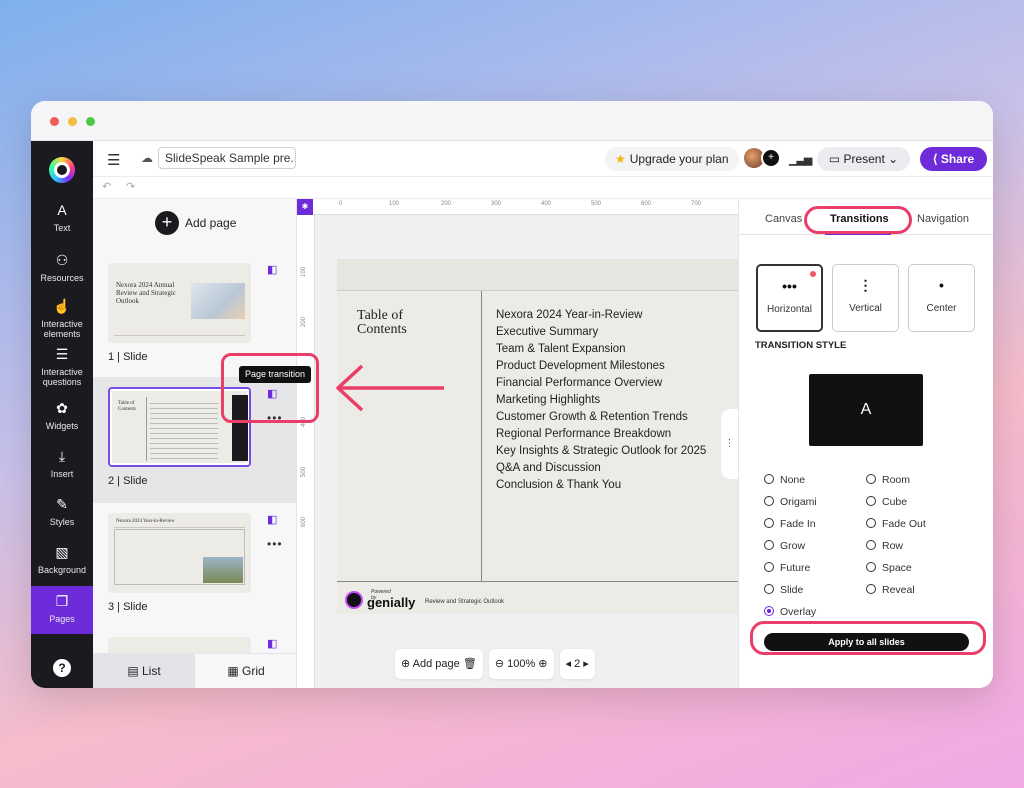 This screenshot has height=788, width=1024. What do you see at coordinates (470, 664) in the screenshot?
I see `trash-icon: 🗑` at bounding box center [470, 664].